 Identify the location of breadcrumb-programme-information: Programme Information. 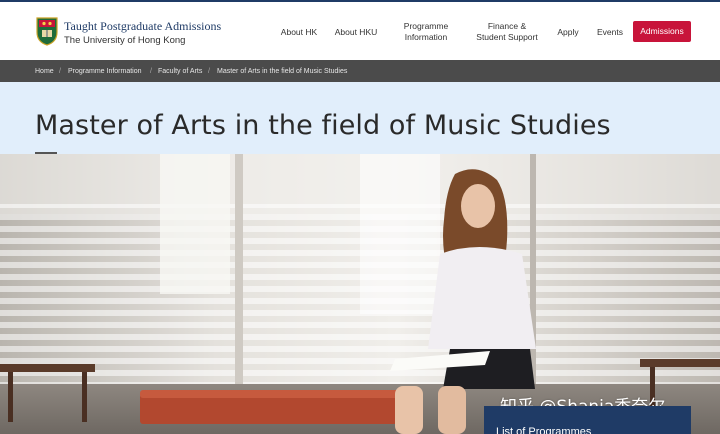
(105, 71).